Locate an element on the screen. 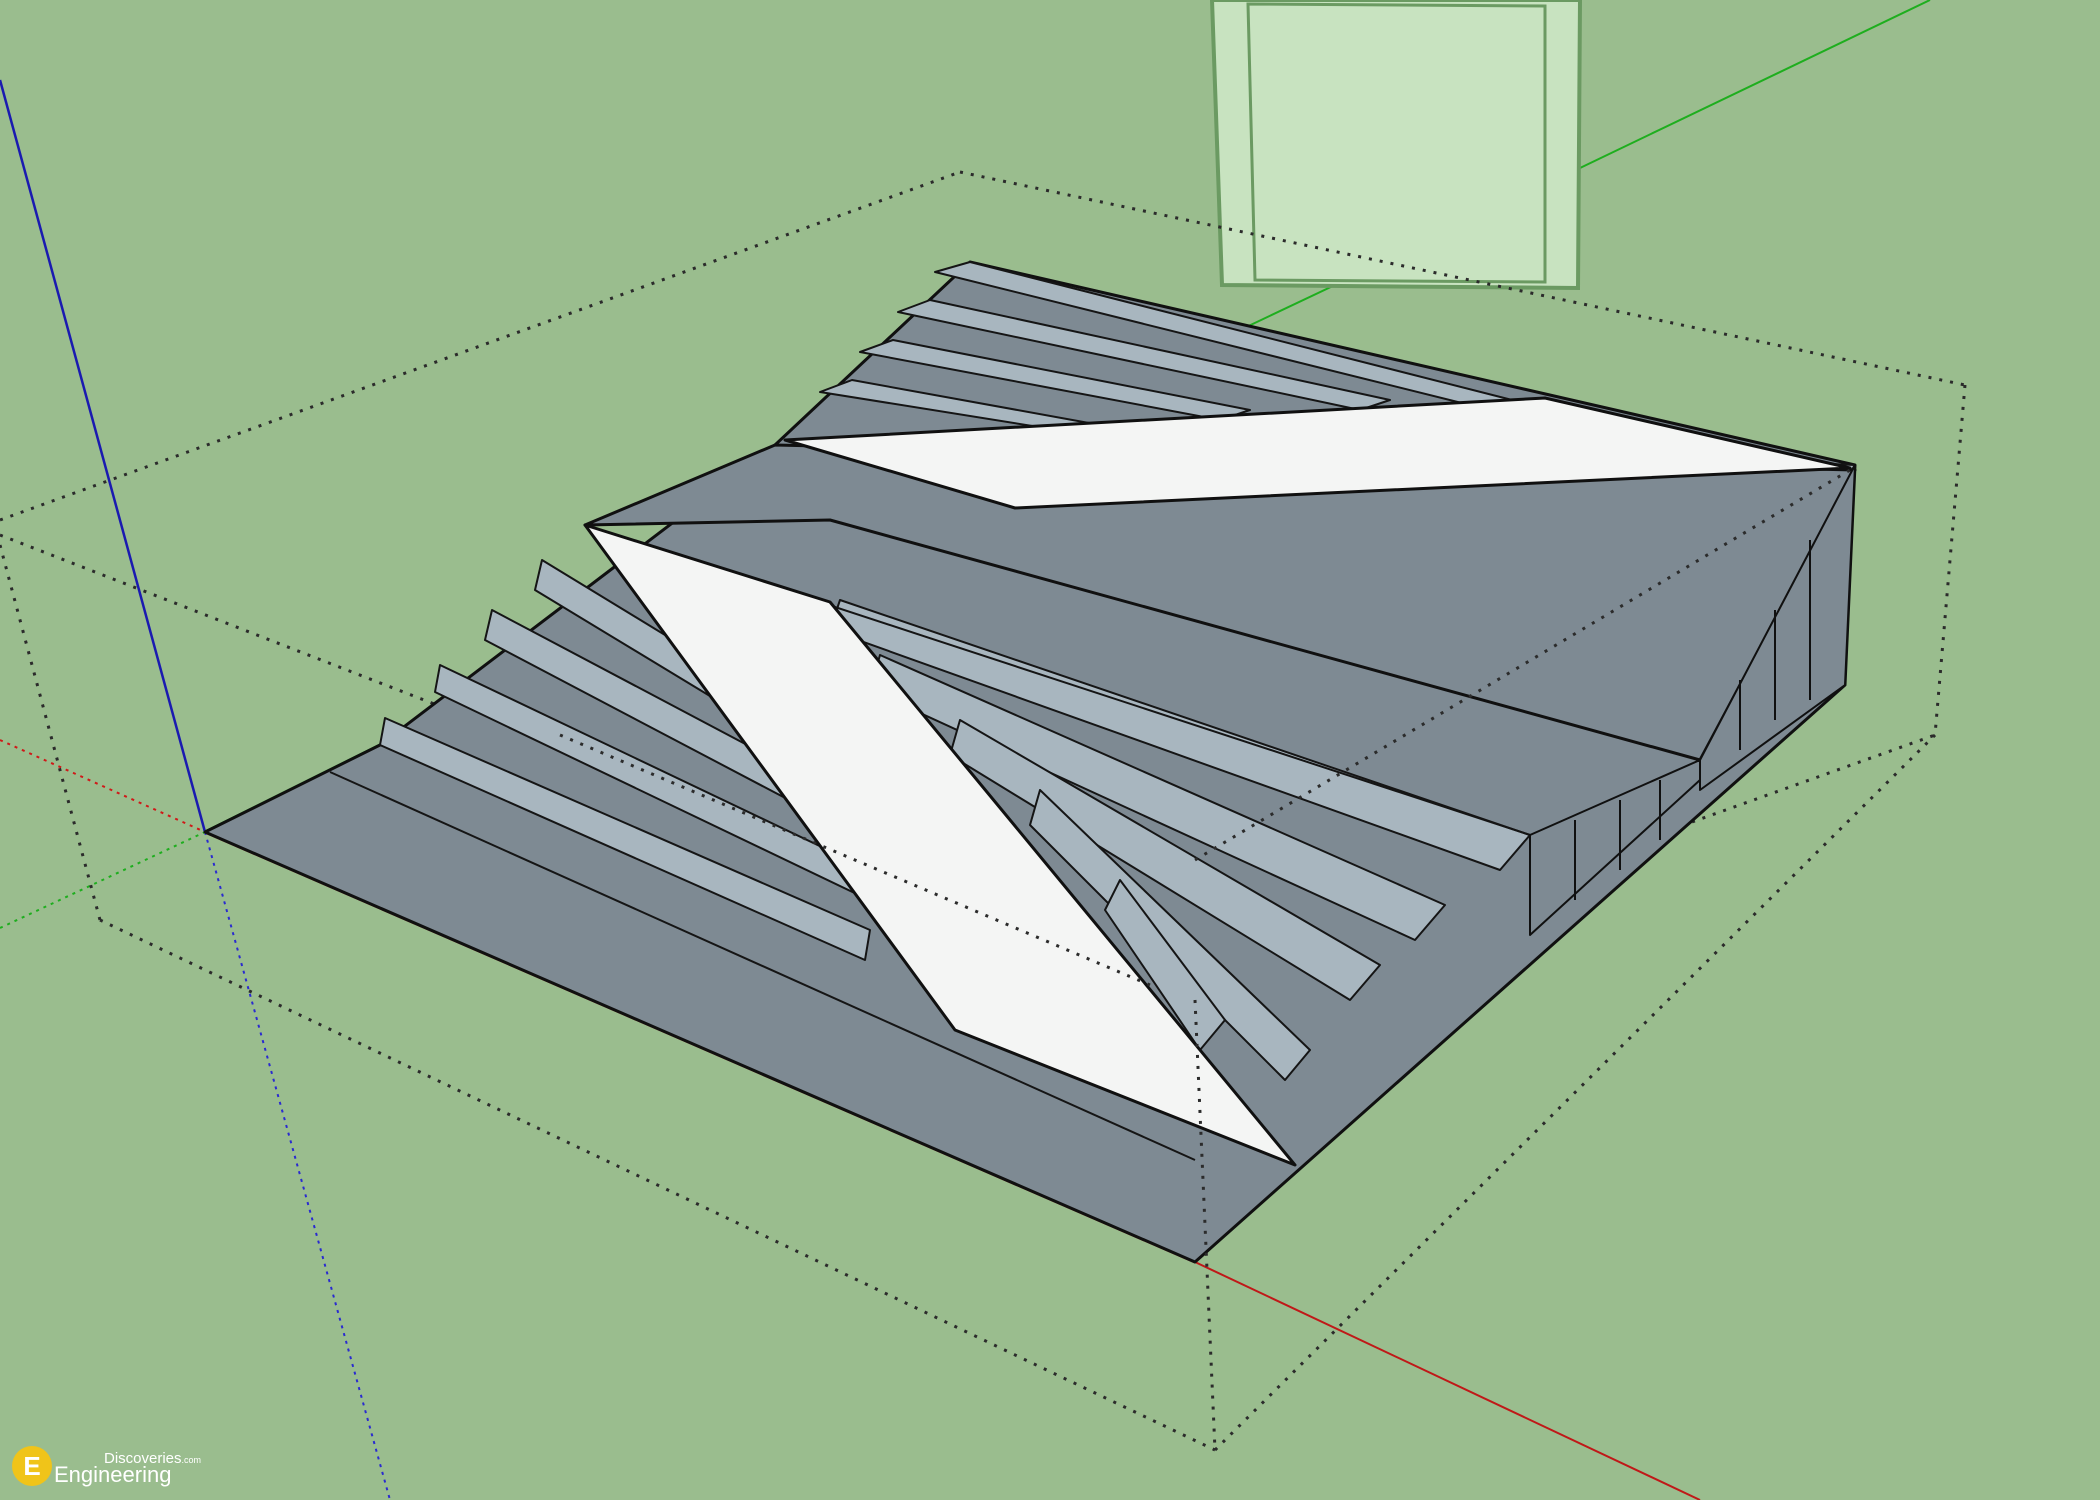 The image size is (2100, 1500). watermark-line-2: Engineering is located at coordinates (113, 1474).